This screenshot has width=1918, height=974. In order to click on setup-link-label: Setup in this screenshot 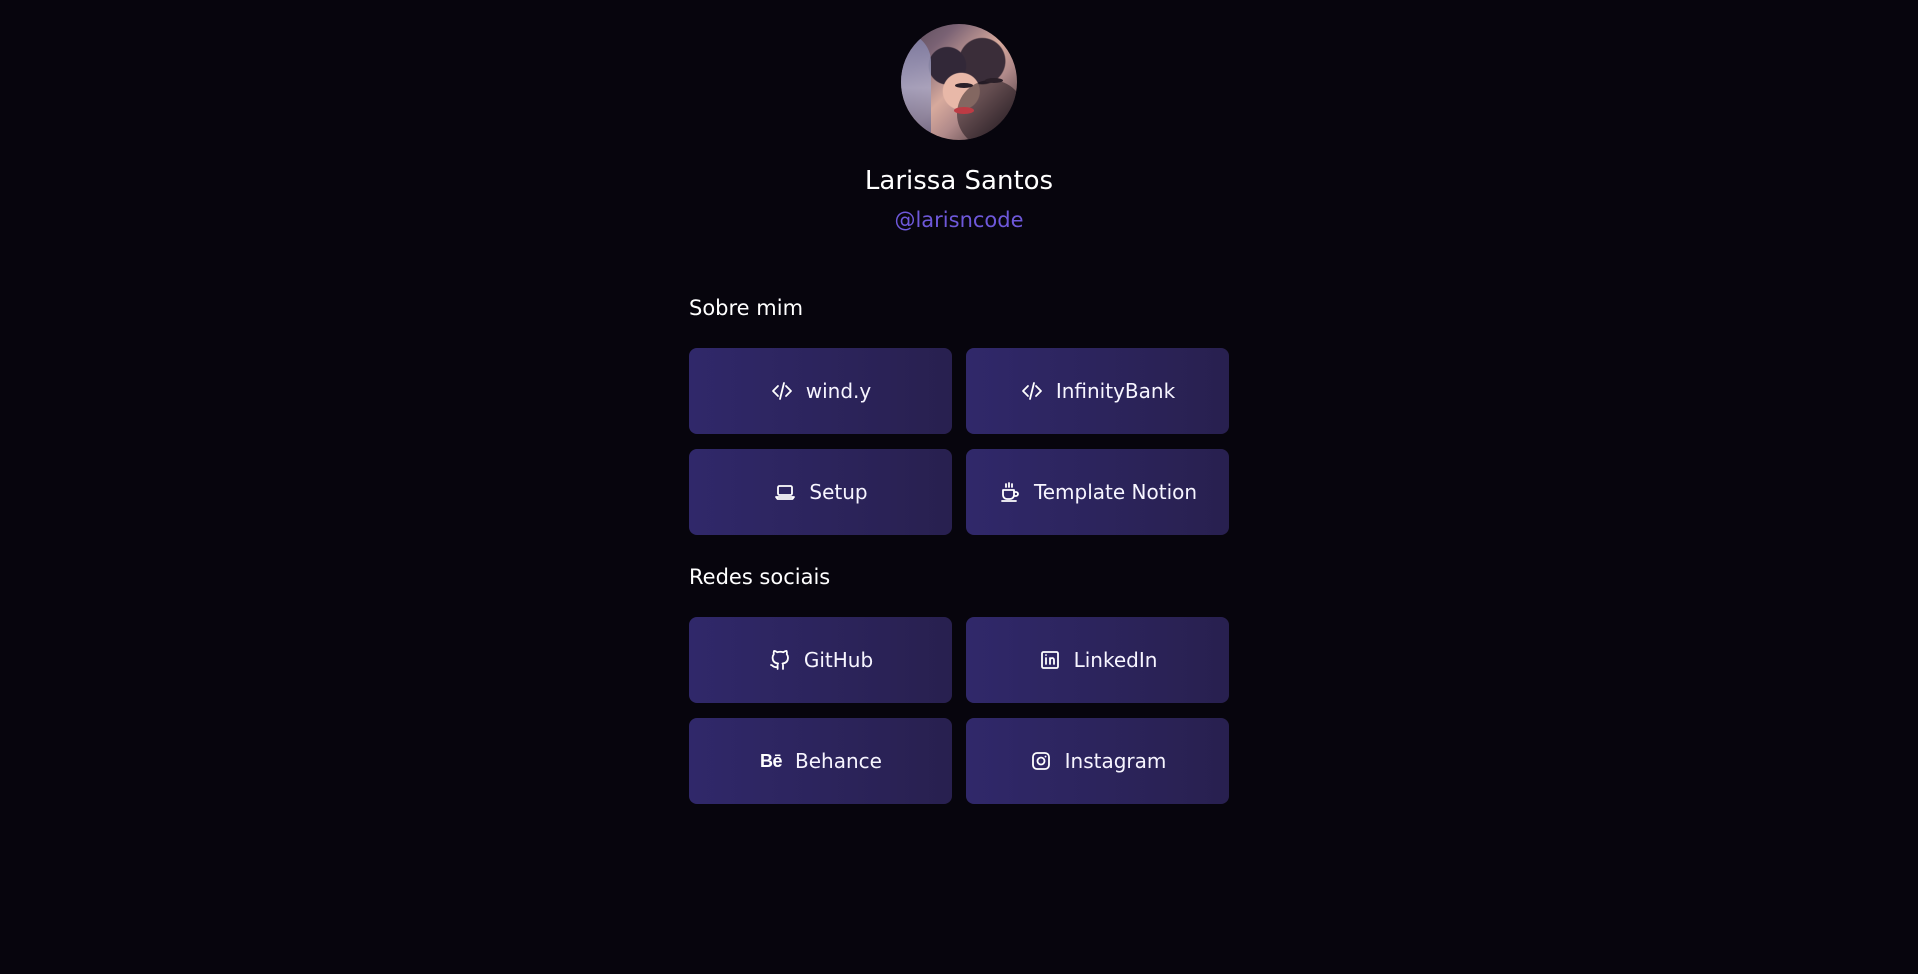, I will do `click(838, 492)`.